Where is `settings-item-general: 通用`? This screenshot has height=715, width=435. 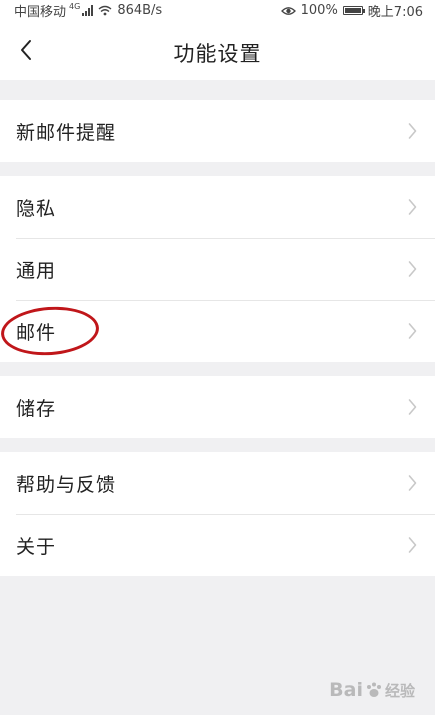
settings-item-general: 通用 is located at coordinates (217, 269).